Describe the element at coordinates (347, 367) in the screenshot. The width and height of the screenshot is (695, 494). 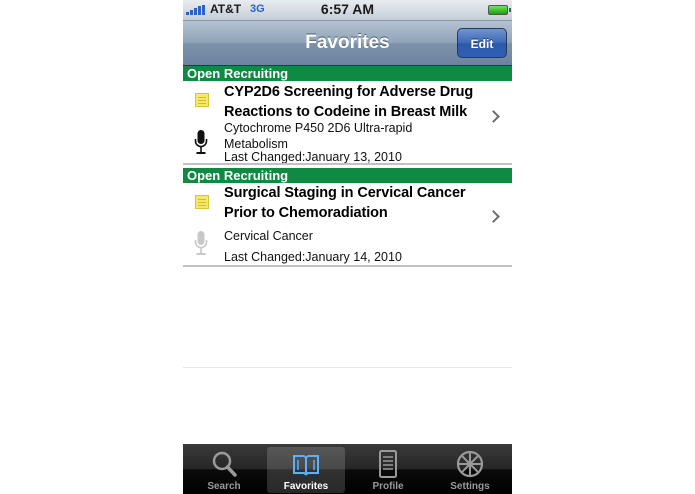
I see `list-end-divider` at that location.